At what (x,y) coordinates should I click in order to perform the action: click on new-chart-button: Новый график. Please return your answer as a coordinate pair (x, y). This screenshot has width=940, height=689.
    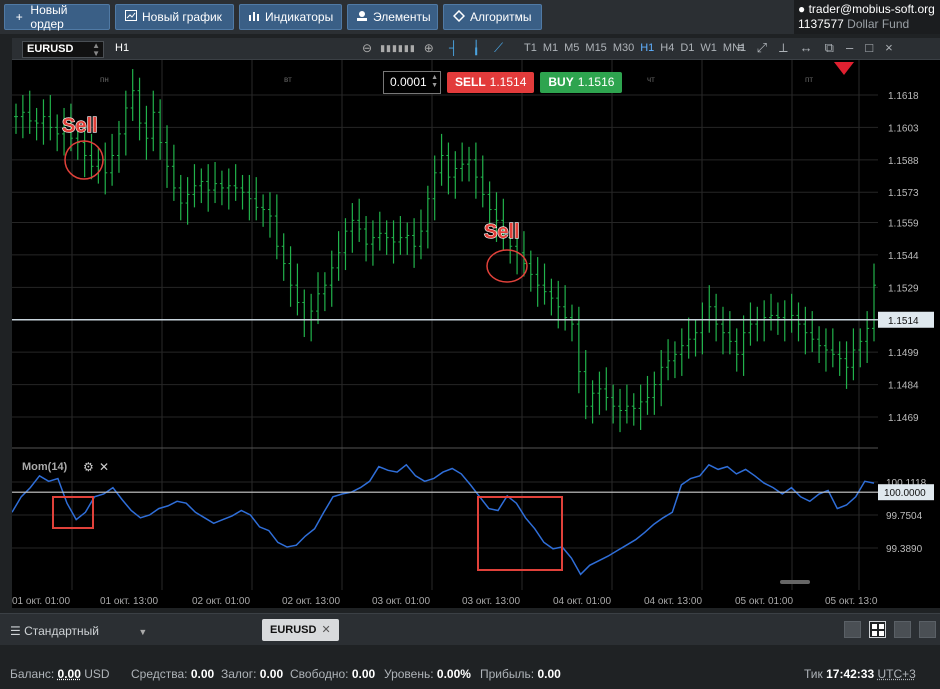
    Looking at the image, I should click on (174, 17).